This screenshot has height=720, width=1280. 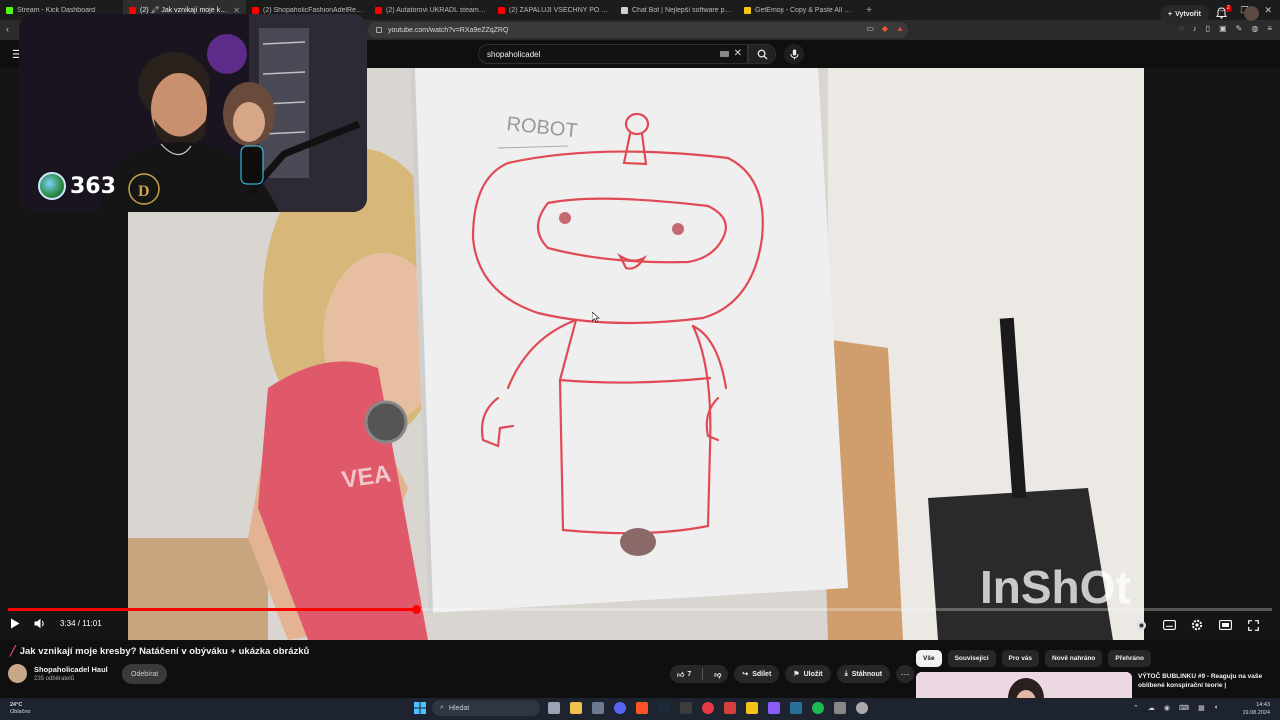 What do you see at coordinates (762, 54) in the screenshot?
I see `search-button` at bounding box center [762, 54].